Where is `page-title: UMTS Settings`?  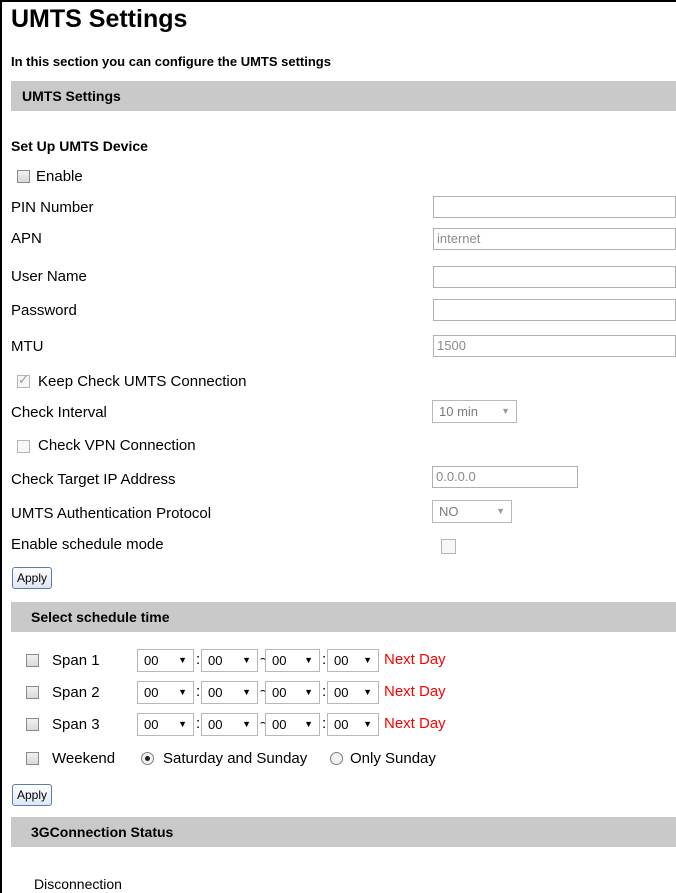
page-title: UMTS Settings is located at coordinates (99, 19).